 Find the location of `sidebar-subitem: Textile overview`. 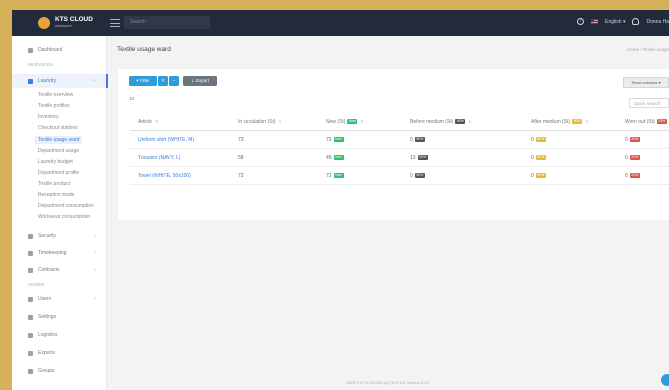

sidebar-subitem: Textile overview is located at coordinates (55, 95).